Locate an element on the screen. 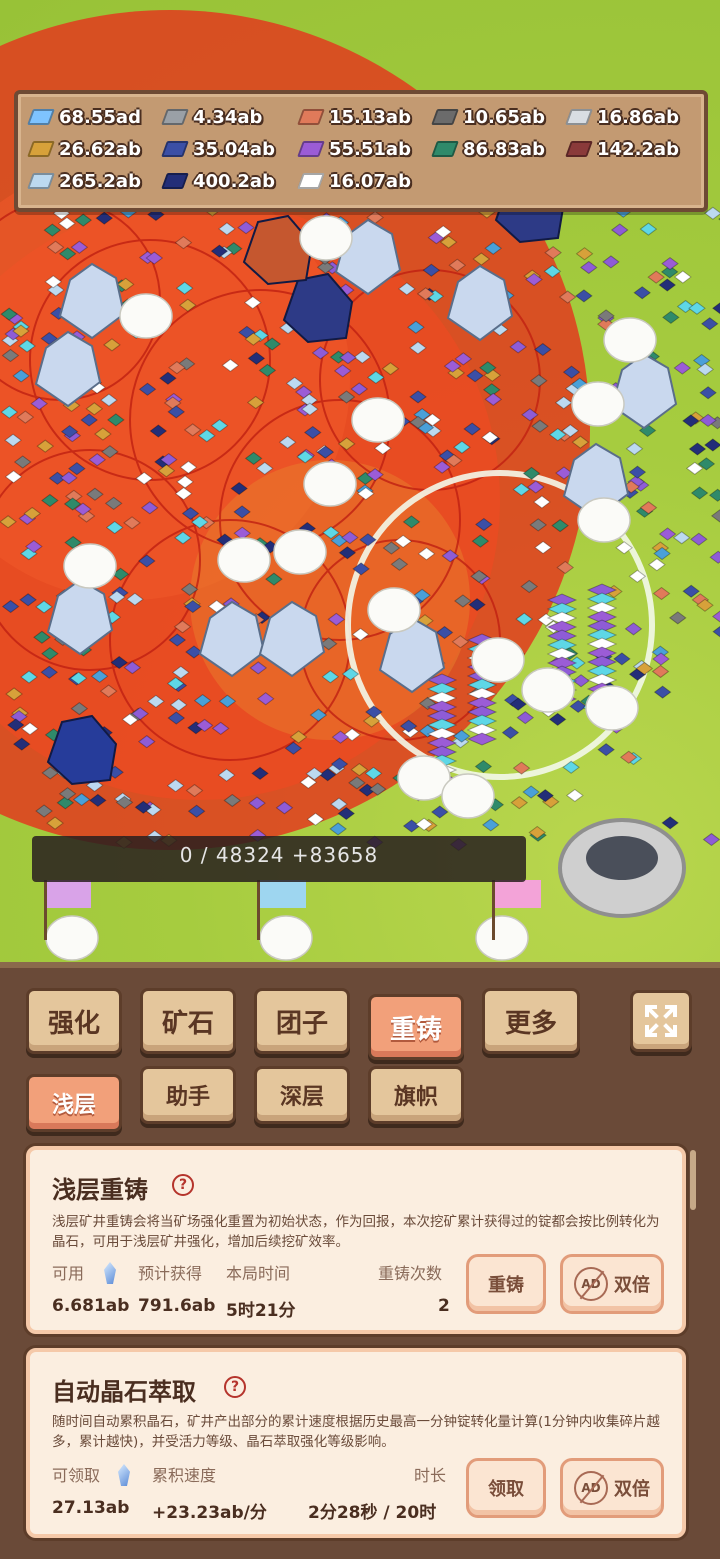  resource-value: 10.65ab is located at coordinates (504, 117).